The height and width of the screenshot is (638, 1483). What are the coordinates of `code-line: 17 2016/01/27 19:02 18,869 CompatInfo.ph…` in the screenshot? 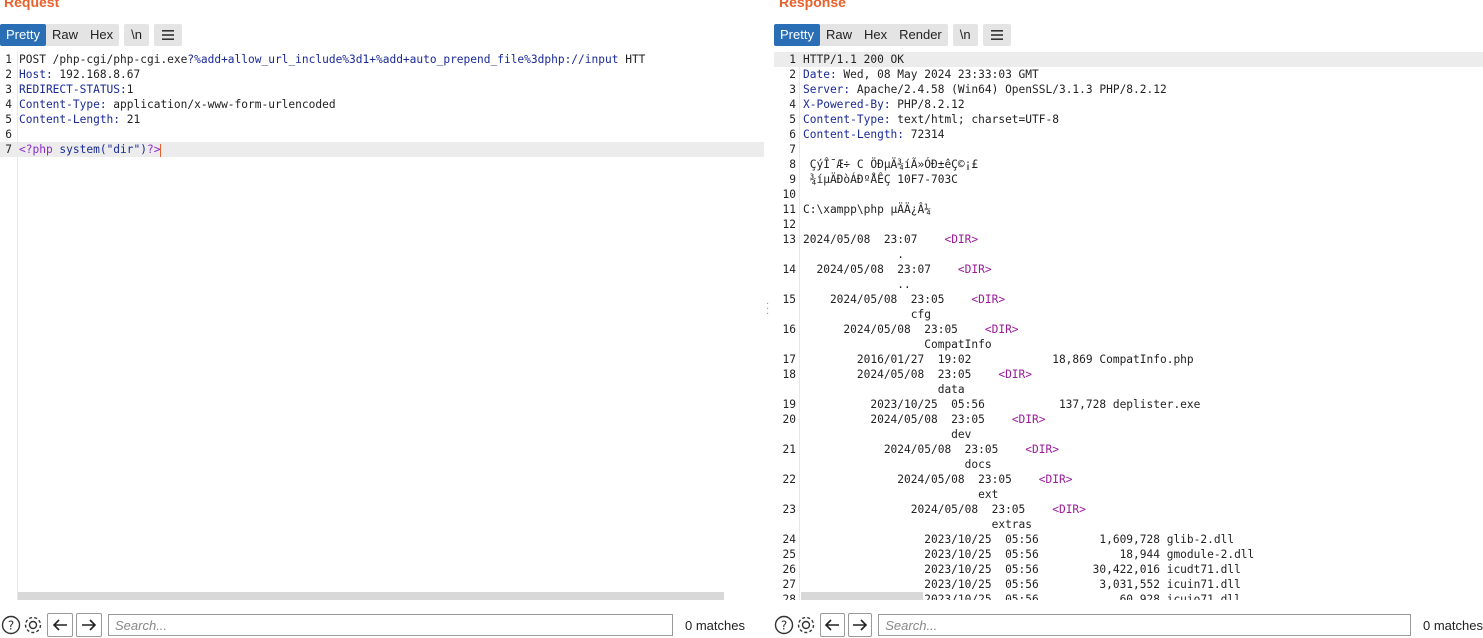 It's located at (1128, 359).